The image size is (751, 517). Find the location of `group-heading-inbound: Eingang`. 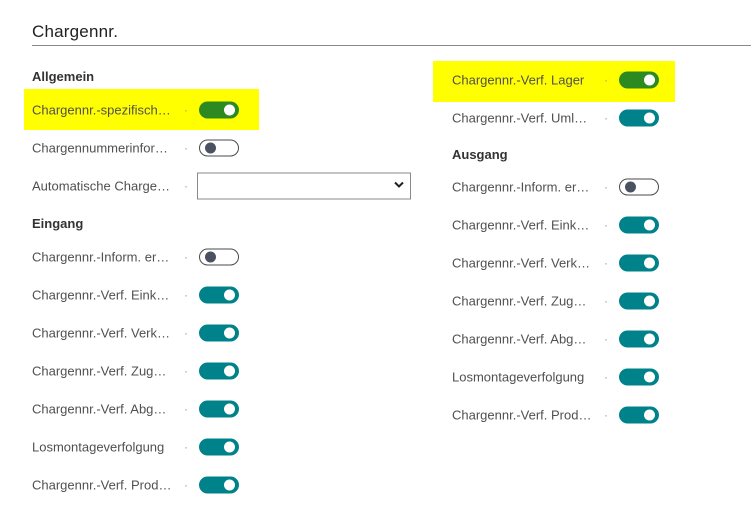

group-heading-inbound: Eingang is located at coordinates (58, 223).